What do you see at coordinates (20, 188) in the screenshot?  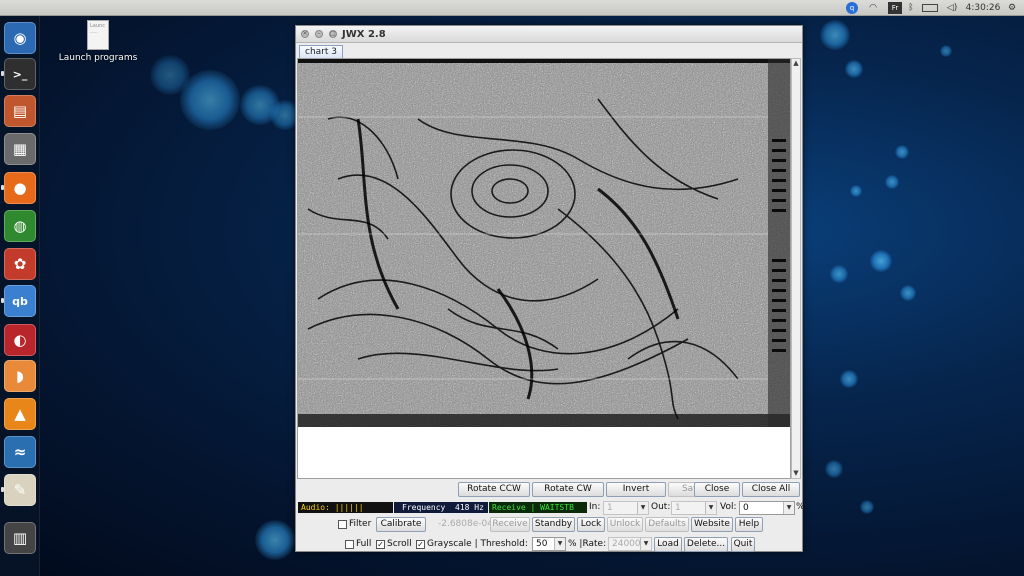 I see `firefox-icon: ●` at bounding box center [20, 188].